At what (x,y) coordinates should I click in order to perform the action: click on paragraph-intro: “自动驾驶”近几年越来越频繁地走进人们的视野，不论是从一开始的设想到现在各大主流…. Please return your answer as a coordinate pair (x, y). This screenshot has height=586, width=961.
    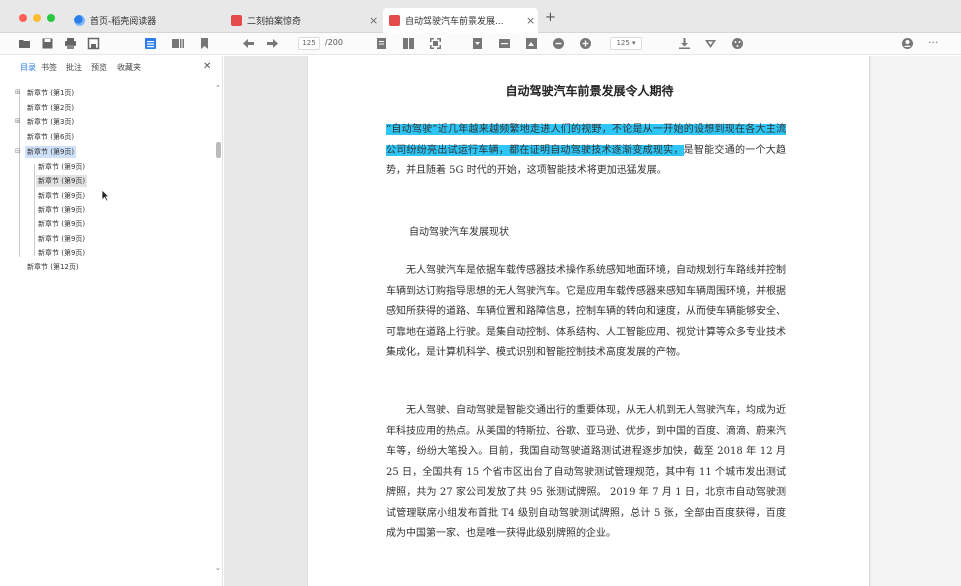
    Looking at the image, I should click on (586, 151).